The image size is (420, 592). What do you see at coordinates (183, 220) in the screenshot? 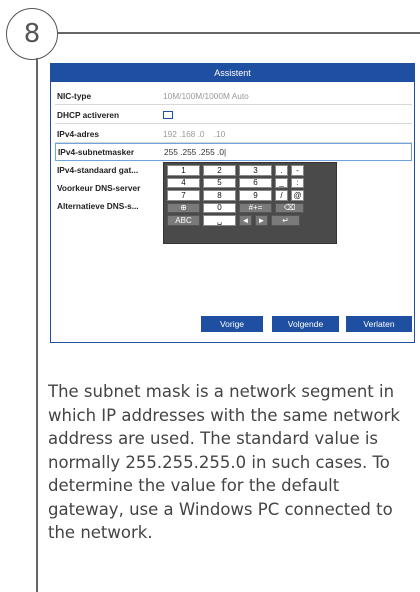
I see `abc-key: ABC` at bounding box center [183, 220].